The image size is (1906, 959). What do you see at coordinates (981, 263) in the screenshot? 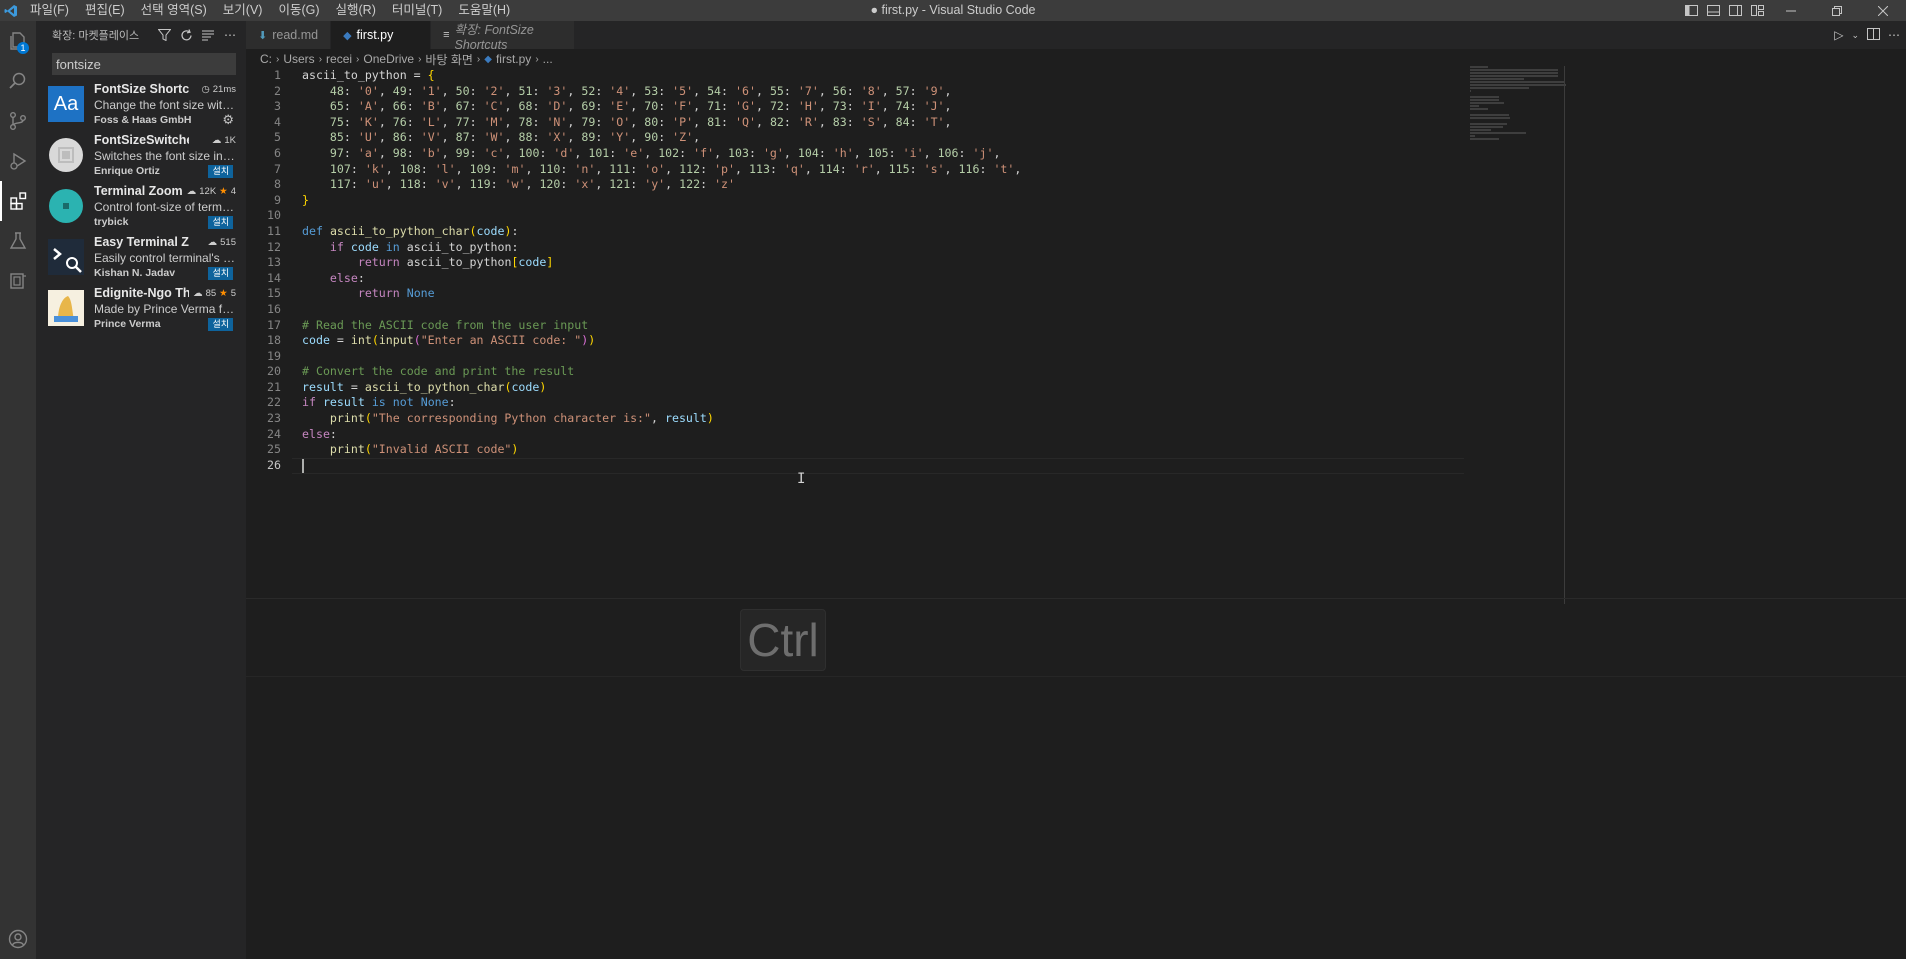
I see `code-line: 13 return ascii_to_python[code]` at bounding box center [981, 263].